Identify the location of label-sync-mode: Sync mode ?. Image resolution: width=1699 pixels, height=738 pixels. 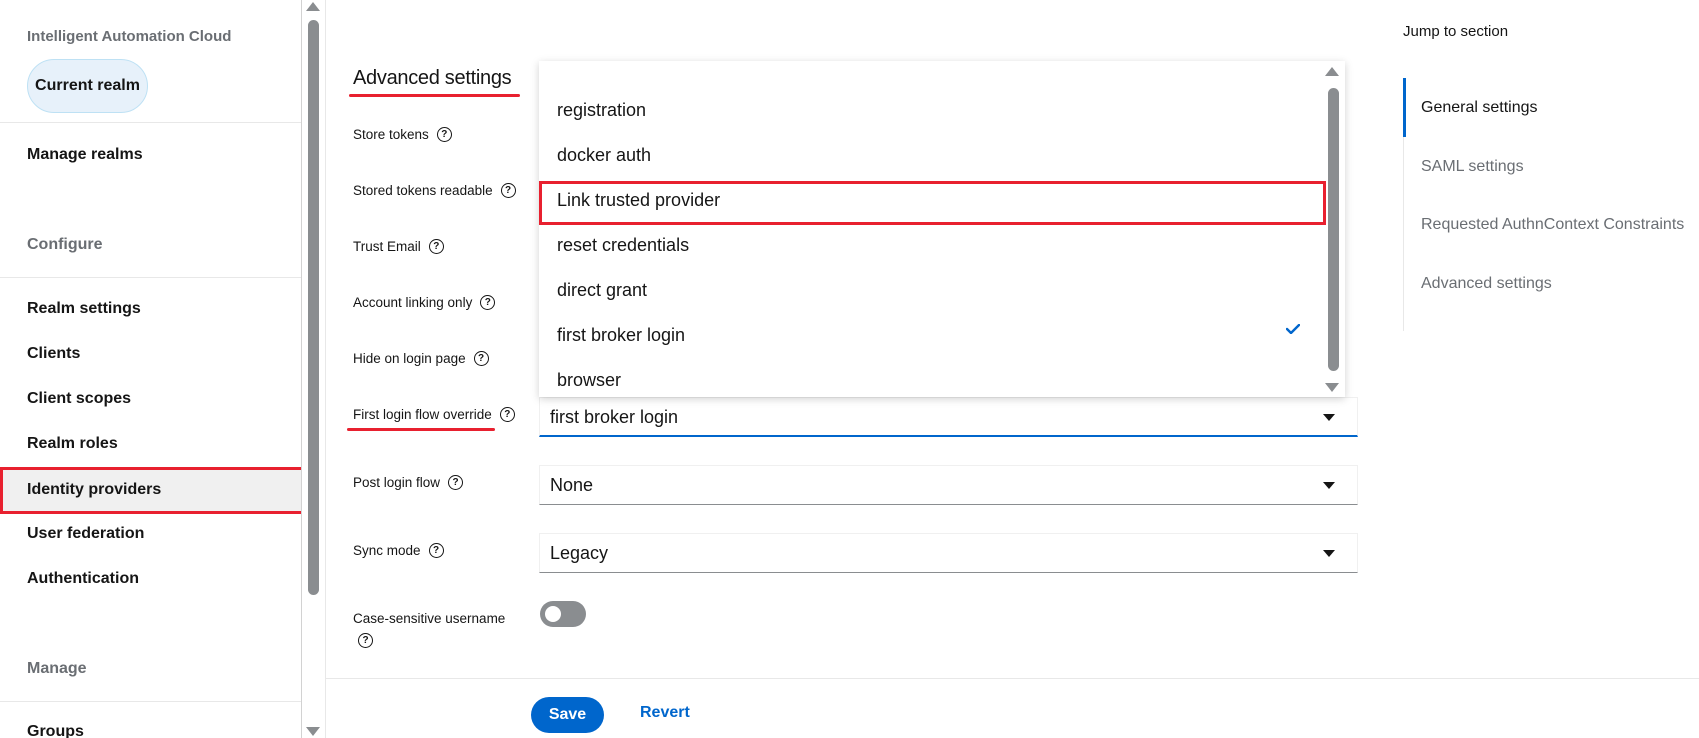
(398, 550).